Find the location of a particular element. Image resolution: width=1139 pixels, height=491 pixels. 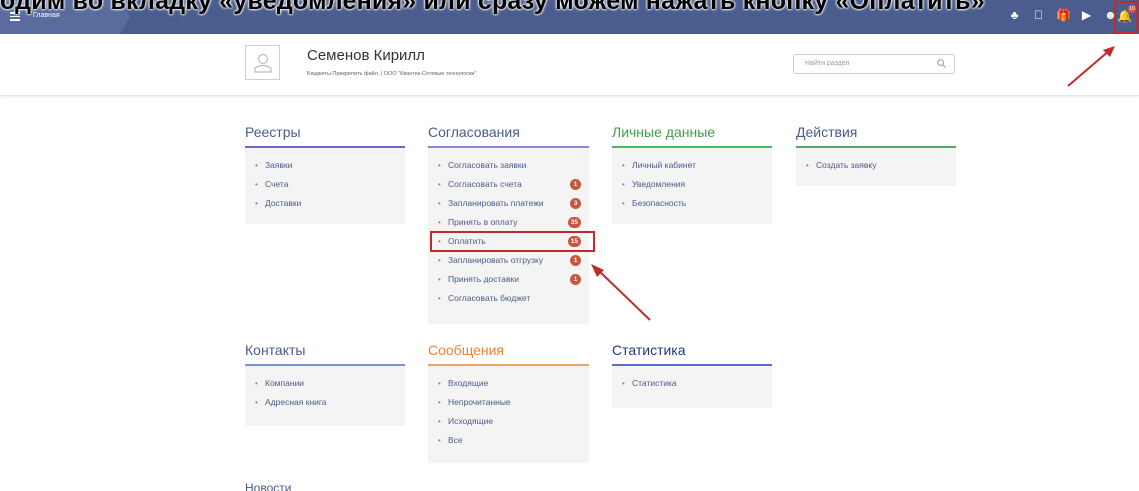

list-item-accept-payment: Принять в оплату35 is located at coordinates (513, 222).